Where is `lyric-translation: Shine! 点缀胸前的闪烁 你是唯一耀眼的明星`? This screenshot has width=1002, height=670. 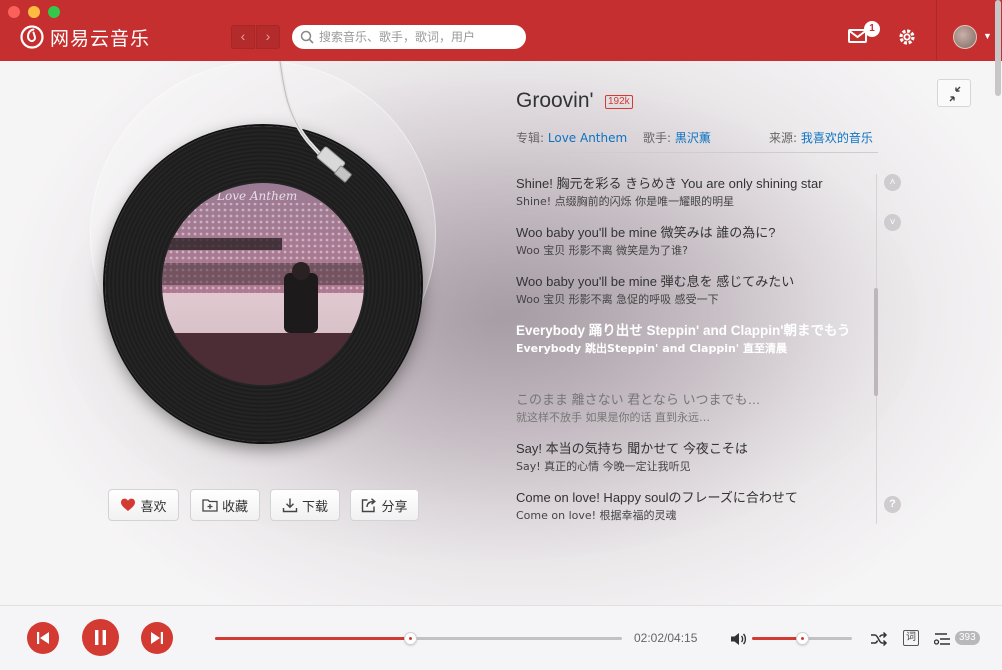
lyric-translation: Shine! 点缀胸前的闪烁 你是唯一耀眼的明星 is located at coordinates (625, 201).